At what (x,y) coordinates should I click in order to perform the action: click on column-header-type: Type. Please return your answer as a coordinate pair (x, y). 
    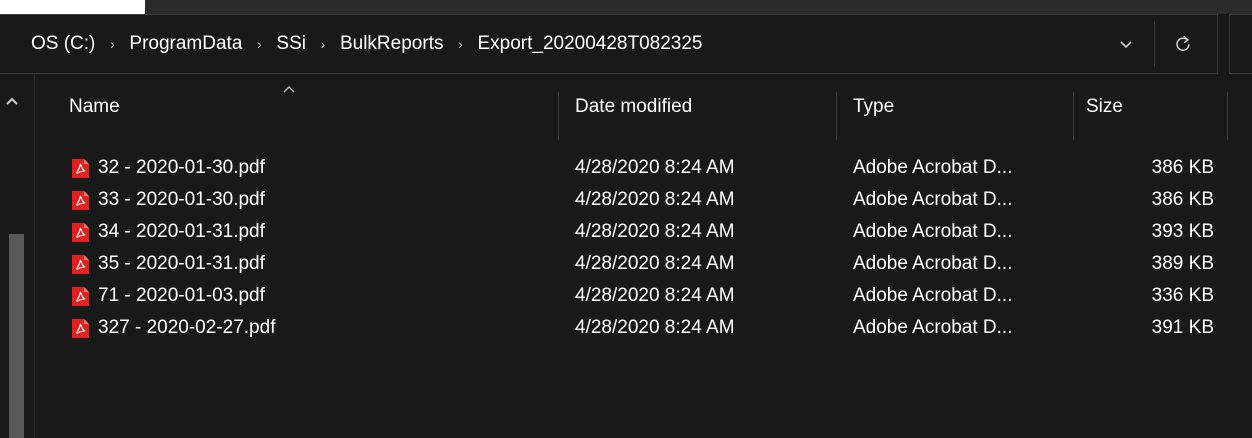
    Looking at the image, I should click on (958, 107).